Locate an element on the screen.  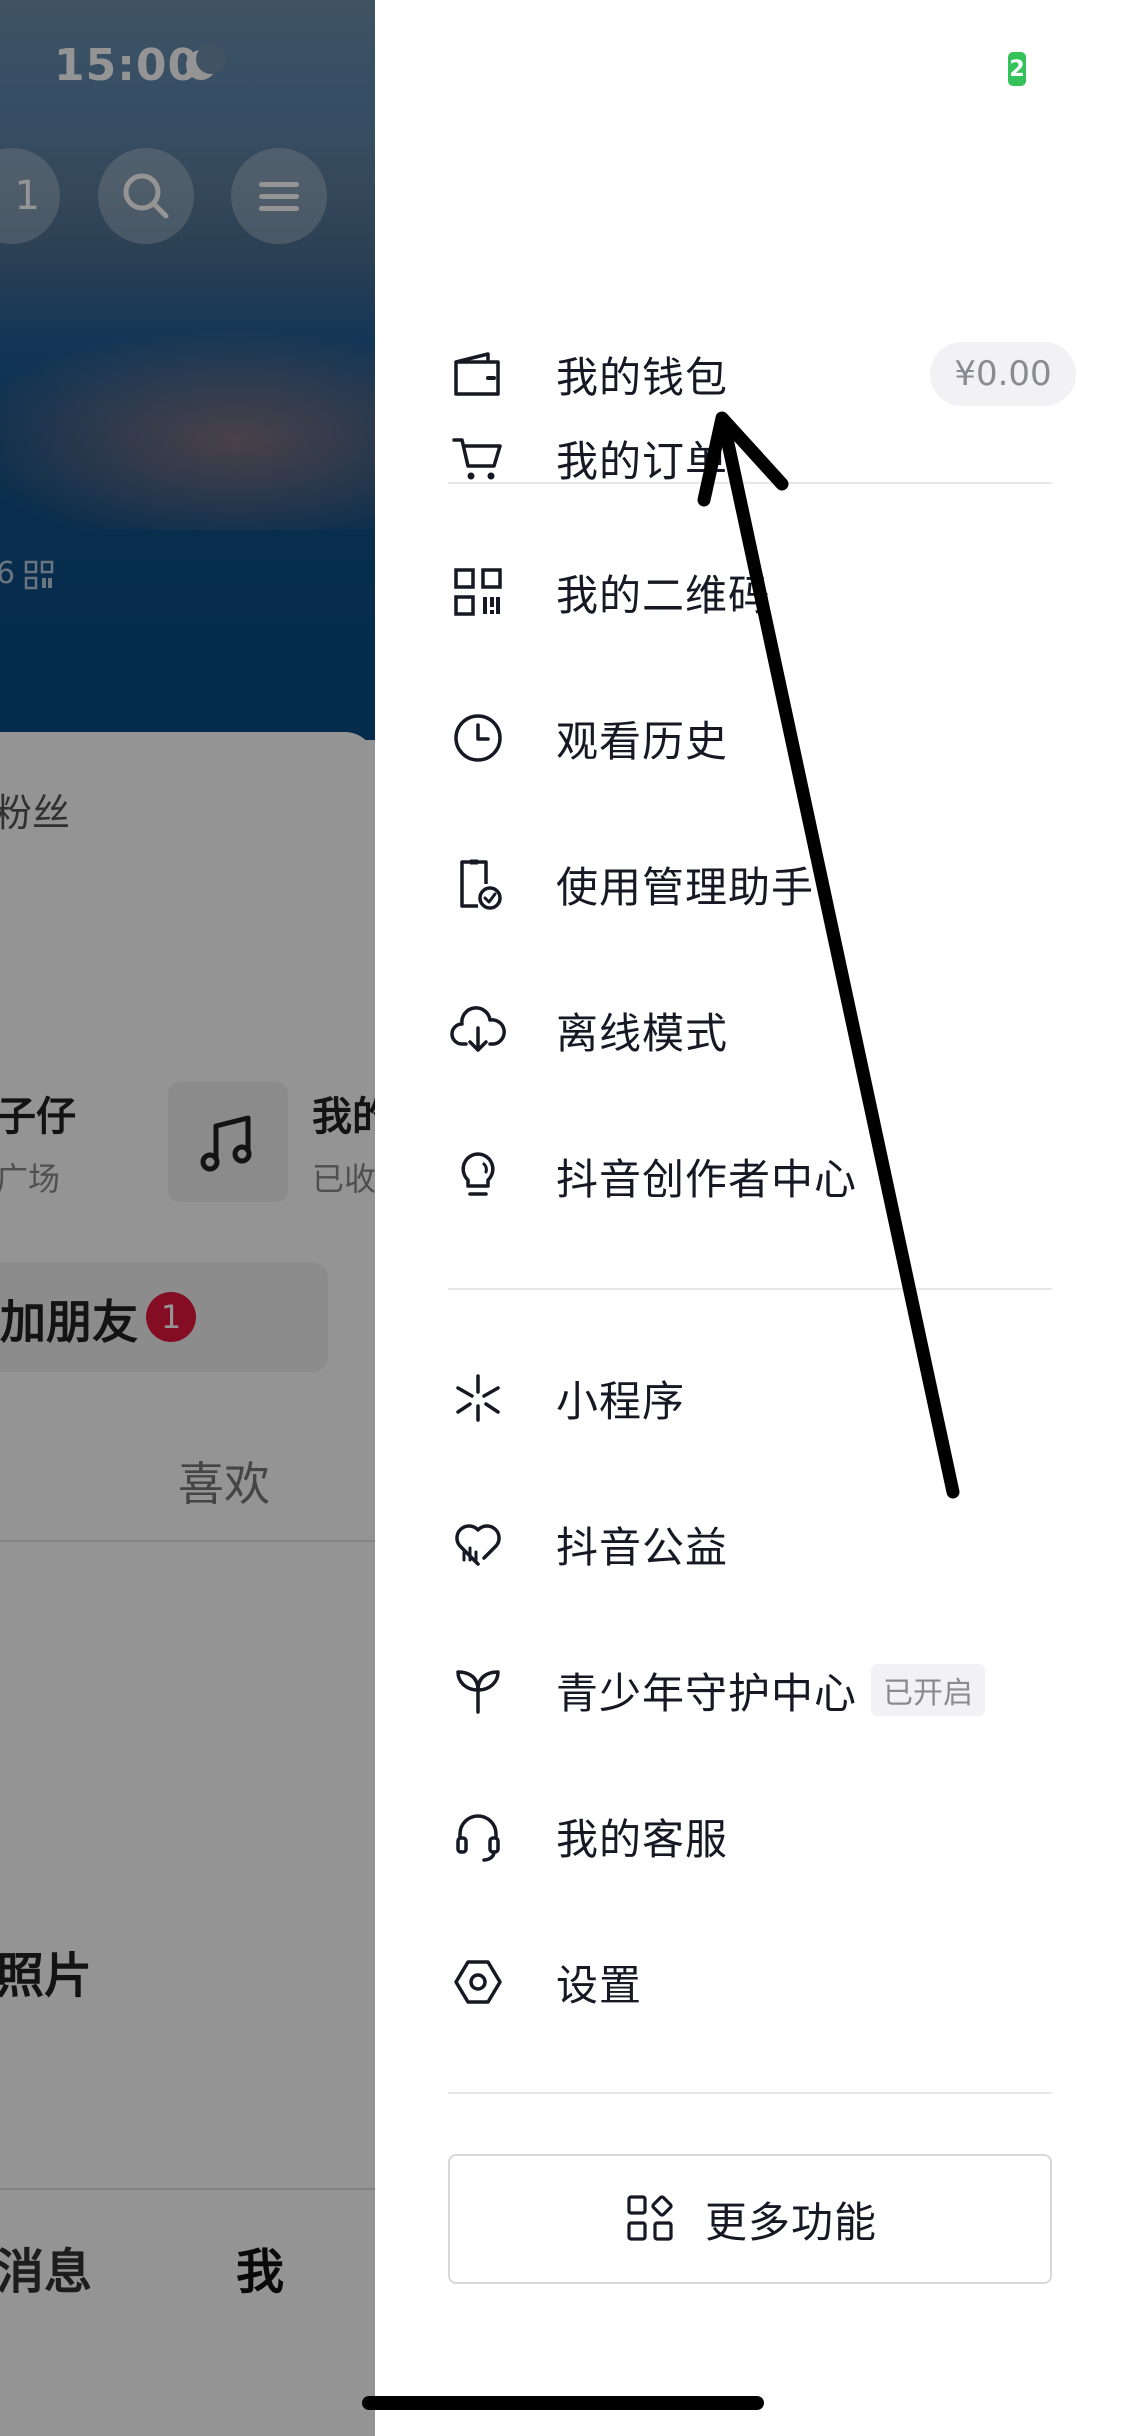
menu-item-label: 观看历史 is located at coordinates (642, 741).